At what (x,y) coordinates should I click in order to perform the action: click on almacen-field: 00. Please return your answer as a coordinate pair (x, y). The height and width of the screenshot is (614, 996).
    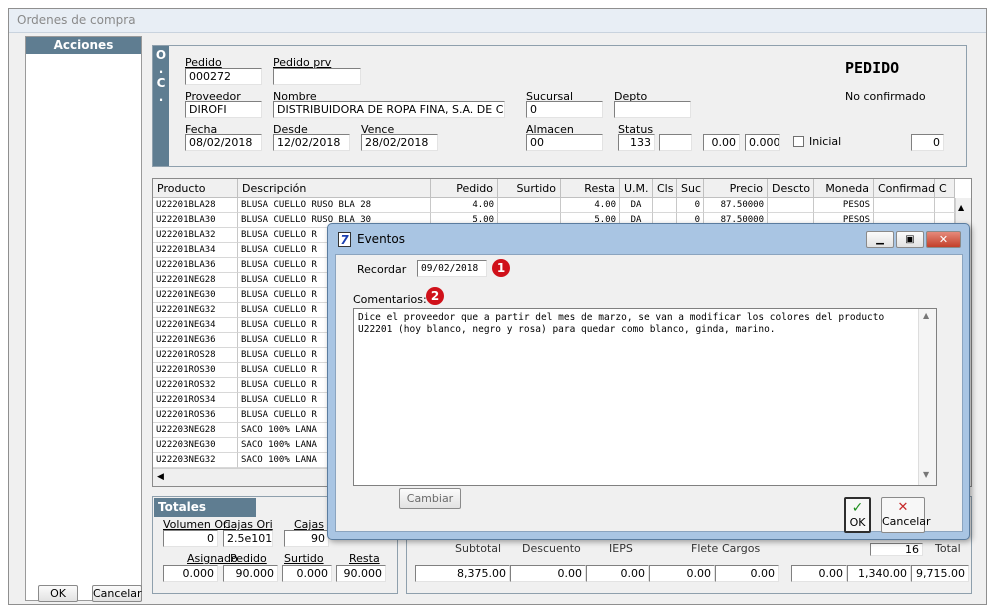
    Looking at the image, I should click on (564, 142).